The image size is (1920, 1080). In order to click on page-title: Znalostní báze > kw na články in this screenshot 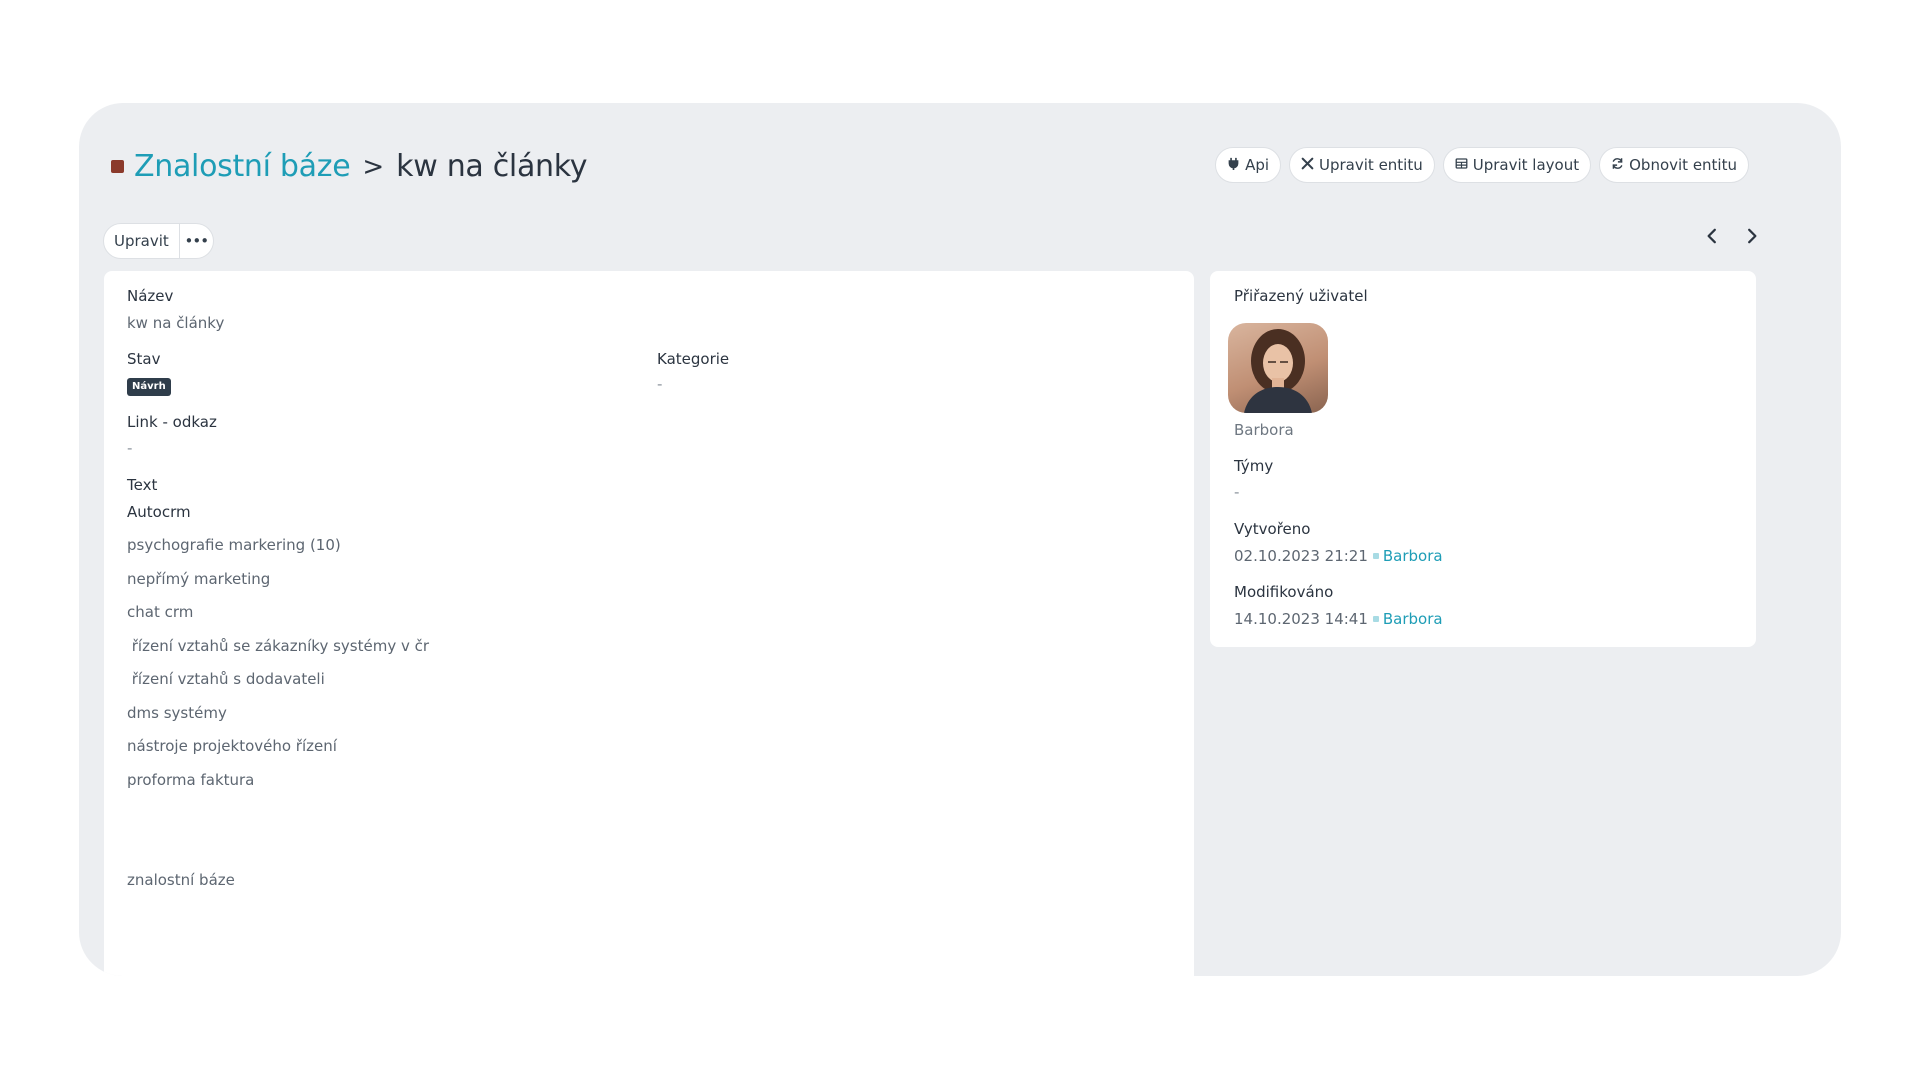, I will do `click(349, 166)`.